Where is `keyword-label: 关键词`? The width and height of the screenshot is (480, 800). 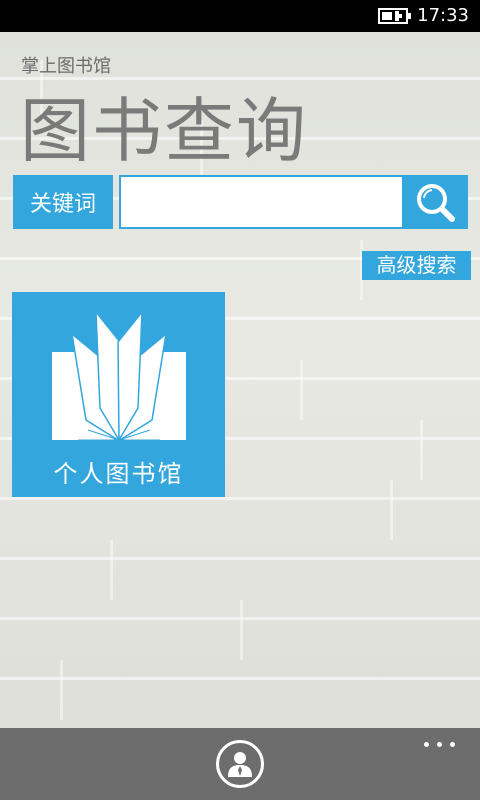 keyword-label: 关键词 is located at coordinates (63, 202).